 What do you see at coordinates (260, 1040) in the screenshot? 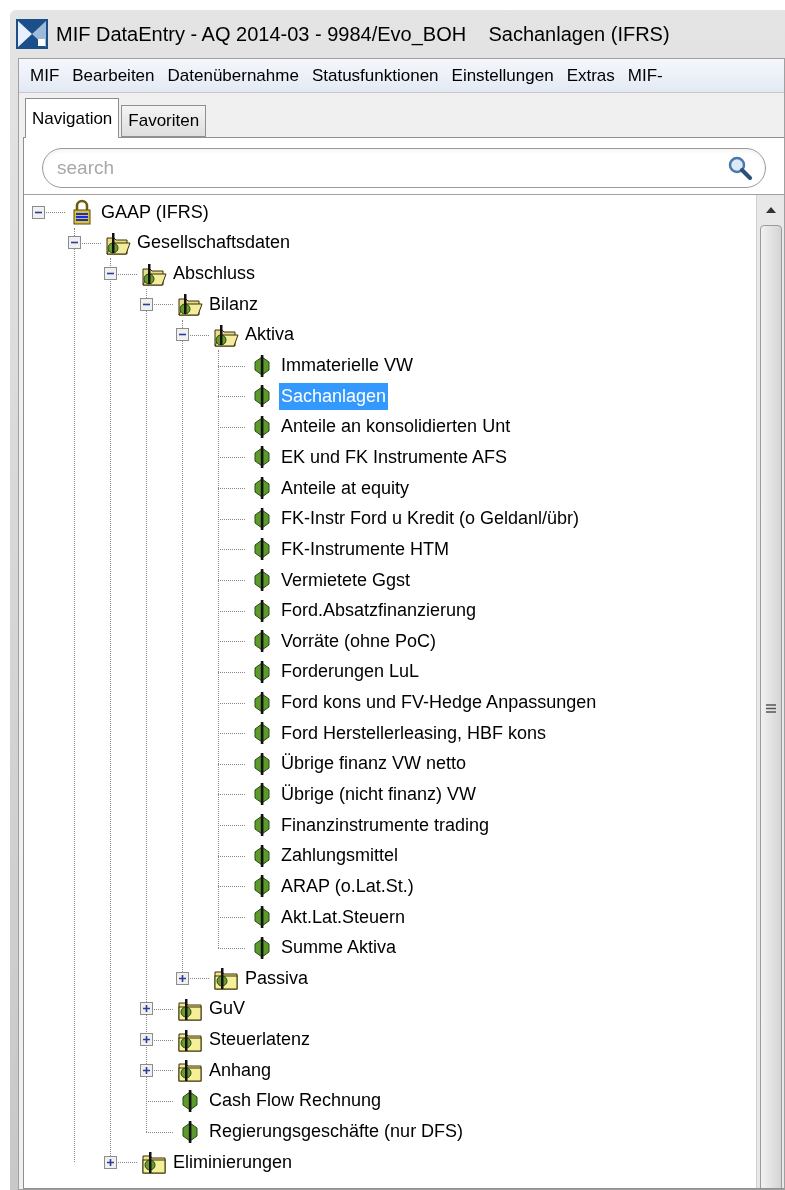
I see `tree-item: Steuerlatenz` at bounding box center [260, 1040].